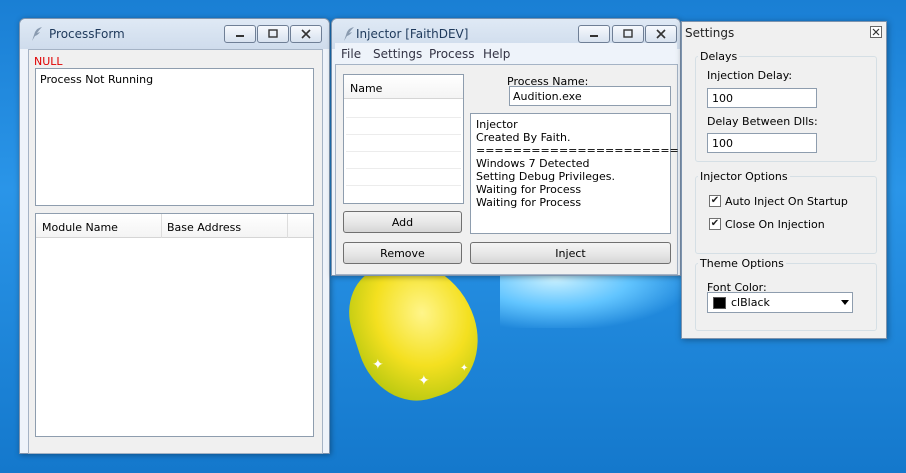 The height and width of the screenshot is (473, 906). Describe the element at coordinates (545, 176) in the screenshot. I see `log-line: Setting Debug Privileges.` at that location.